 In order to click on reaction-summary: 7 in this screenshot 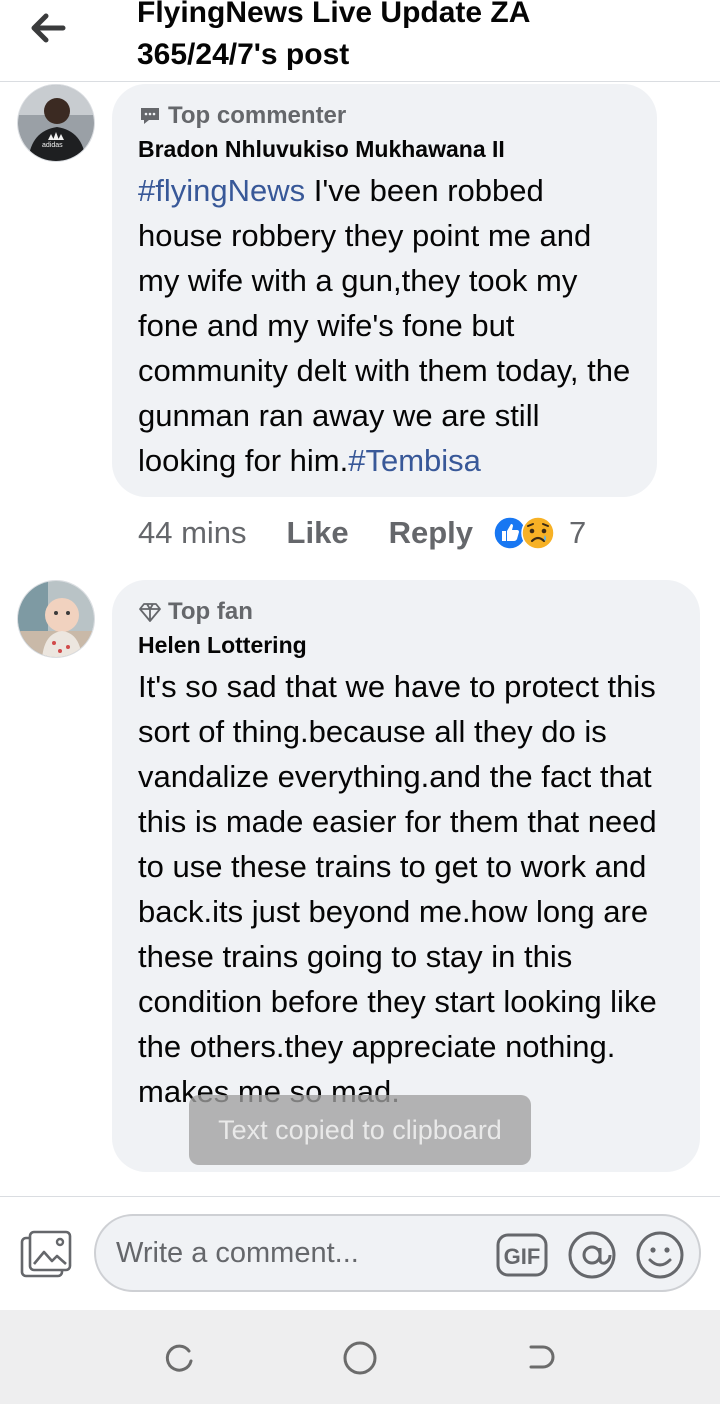, I will do `click(539, 533)`.